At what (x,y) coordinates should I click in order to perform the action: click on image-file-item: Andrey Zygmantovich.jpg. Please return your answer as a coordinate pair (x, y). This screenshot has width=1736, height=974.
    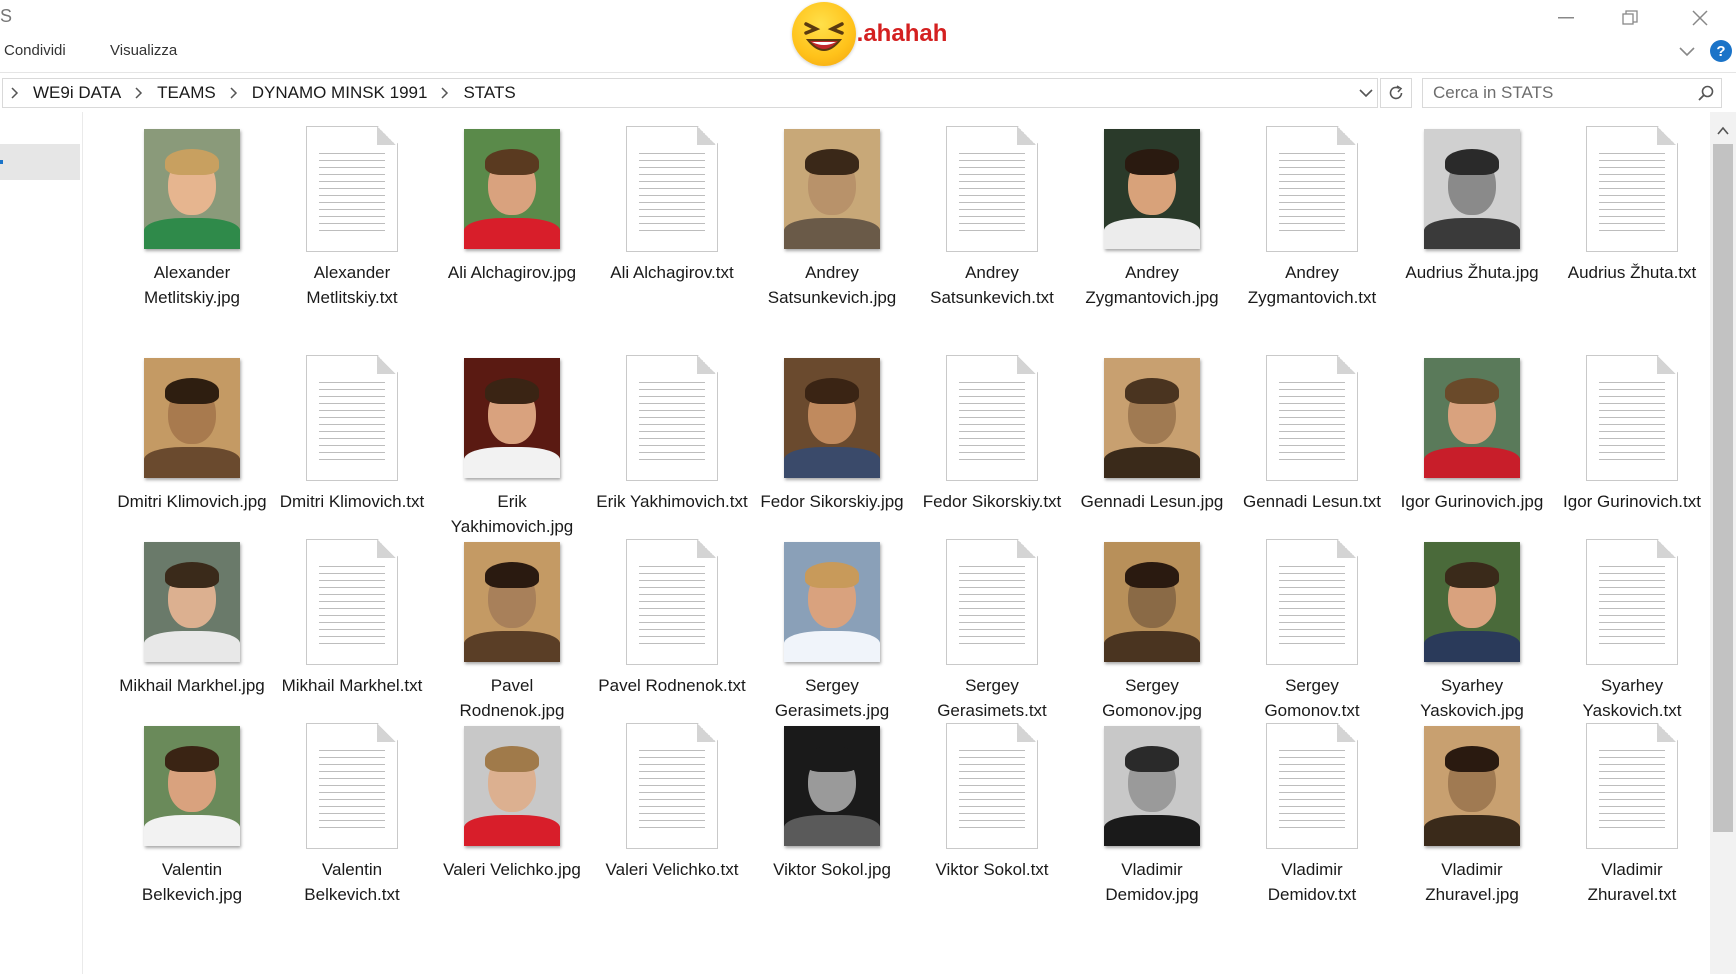
    Looking at the image, I should click on (1152, 240).